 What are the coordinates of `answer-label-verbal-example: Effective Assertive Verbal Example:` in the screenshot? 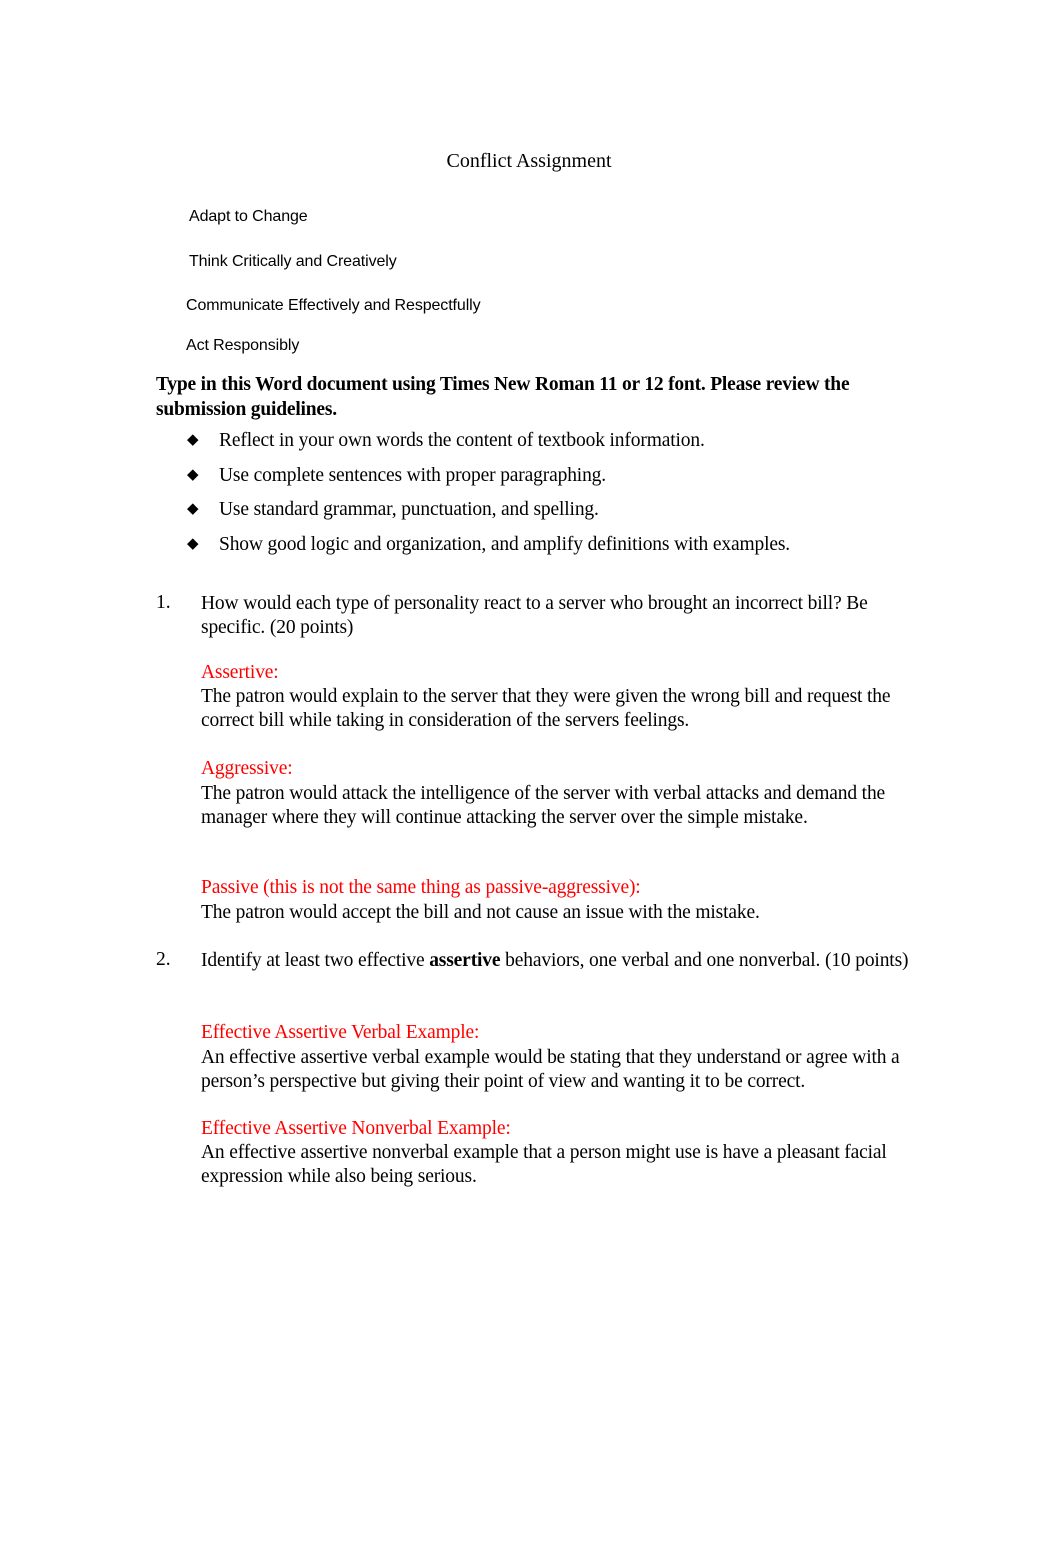 It's located at (340, 1032).